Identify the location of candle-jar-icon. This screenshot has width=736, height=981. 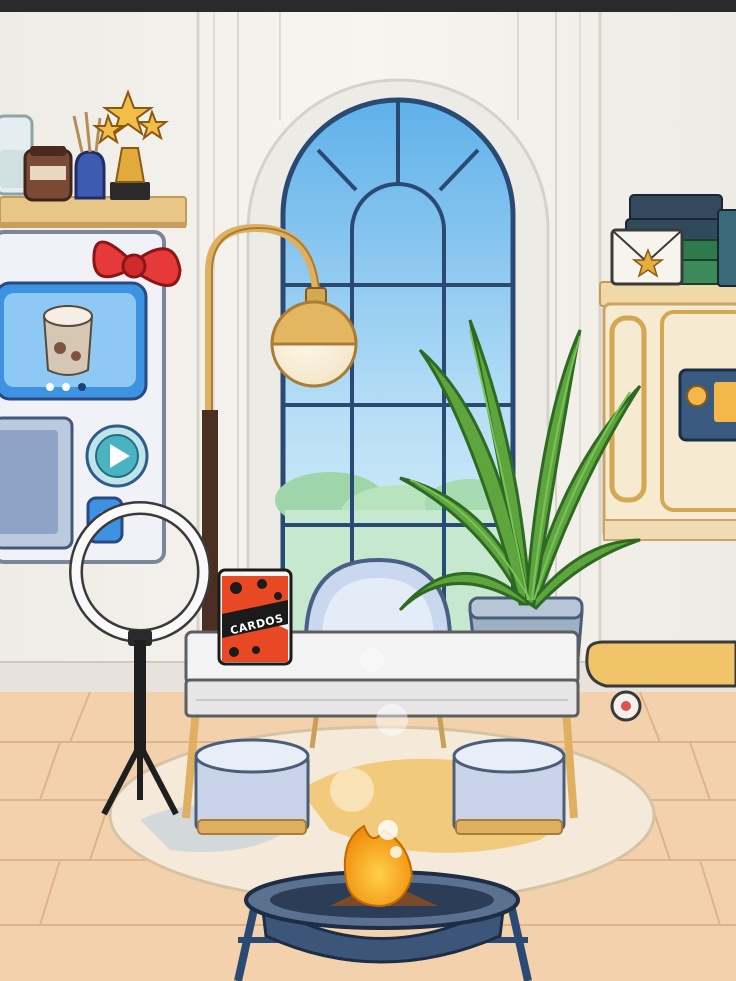
(48, 174).